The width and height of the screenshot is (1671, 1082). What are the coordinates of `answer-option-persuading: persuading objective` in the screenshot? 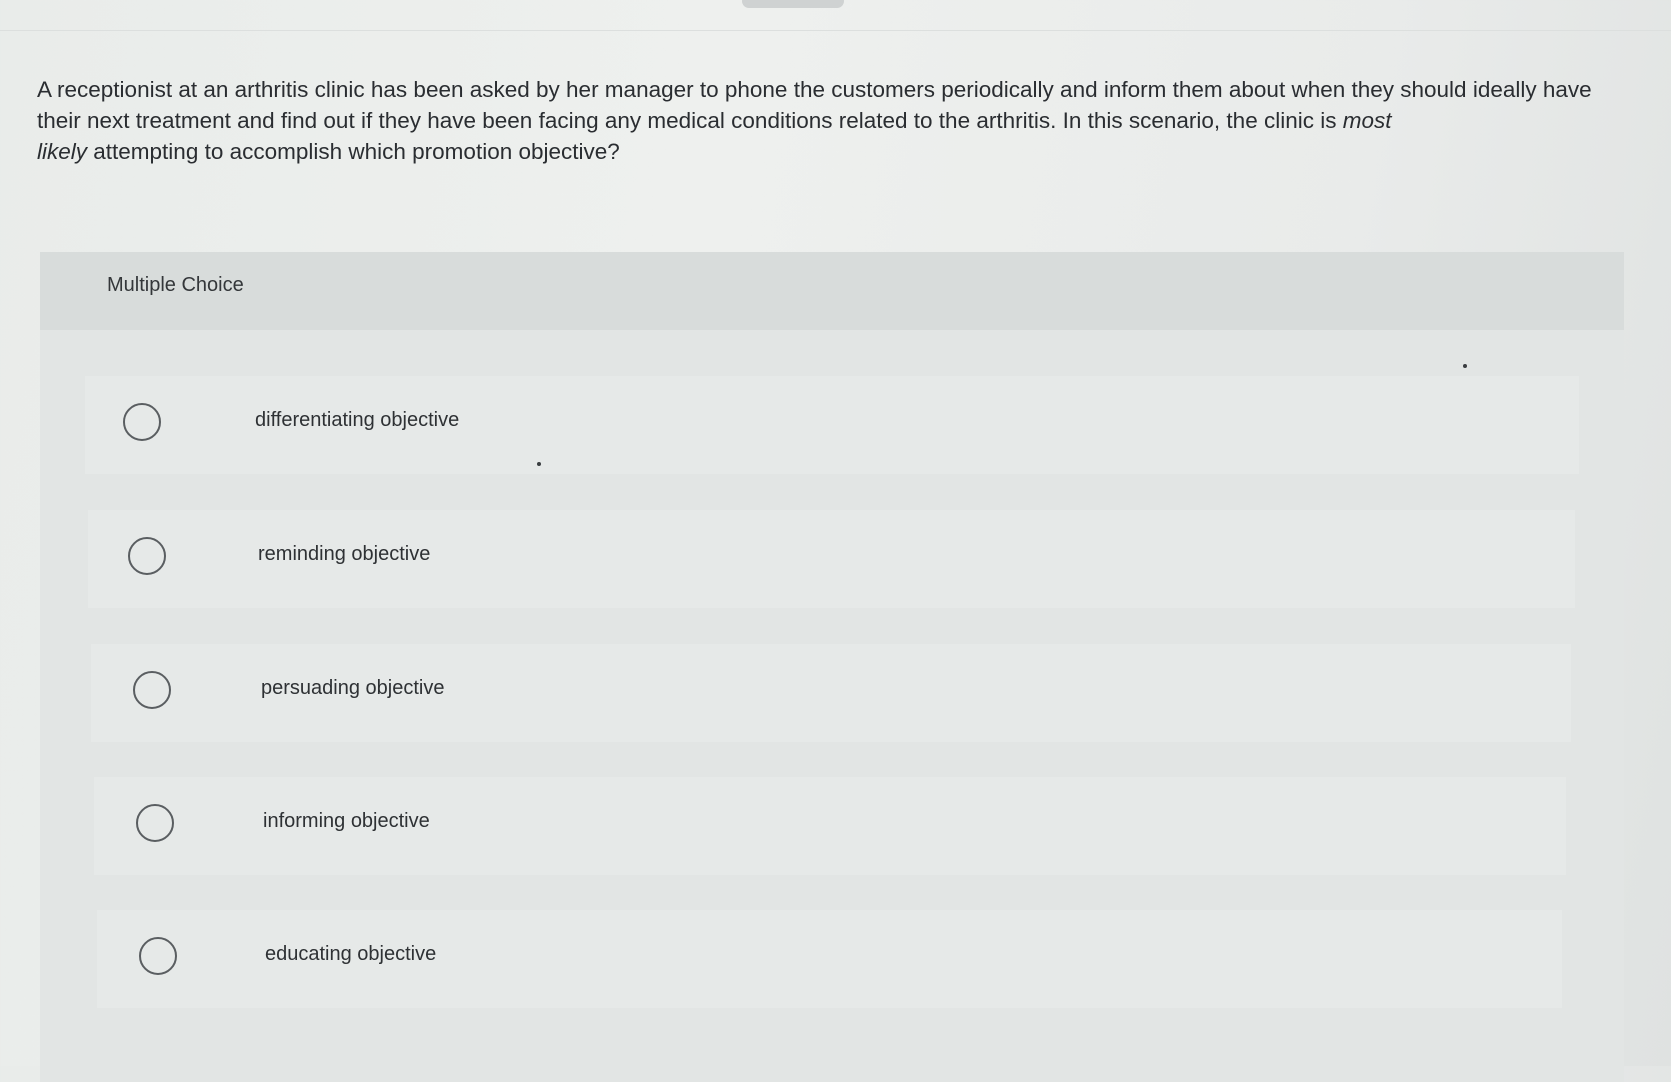 It's located at (831, 693).